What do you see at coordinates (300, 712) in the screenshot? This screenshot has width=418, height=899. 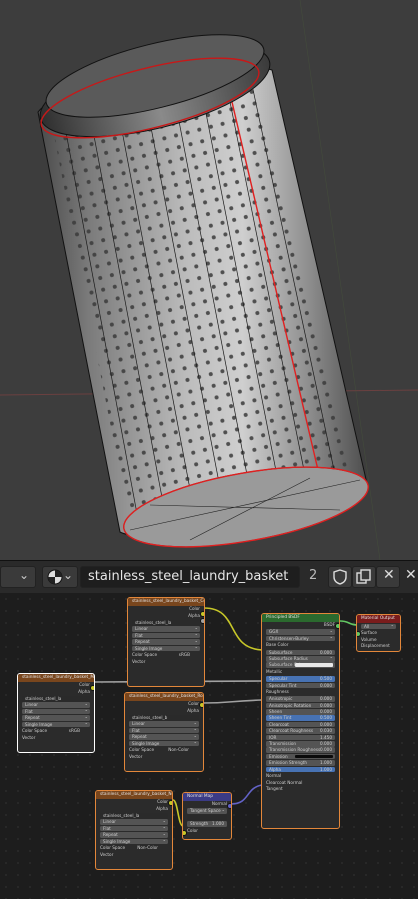 I see `field-sheen: Sheen 0.000` at bounding box center [300, 712].